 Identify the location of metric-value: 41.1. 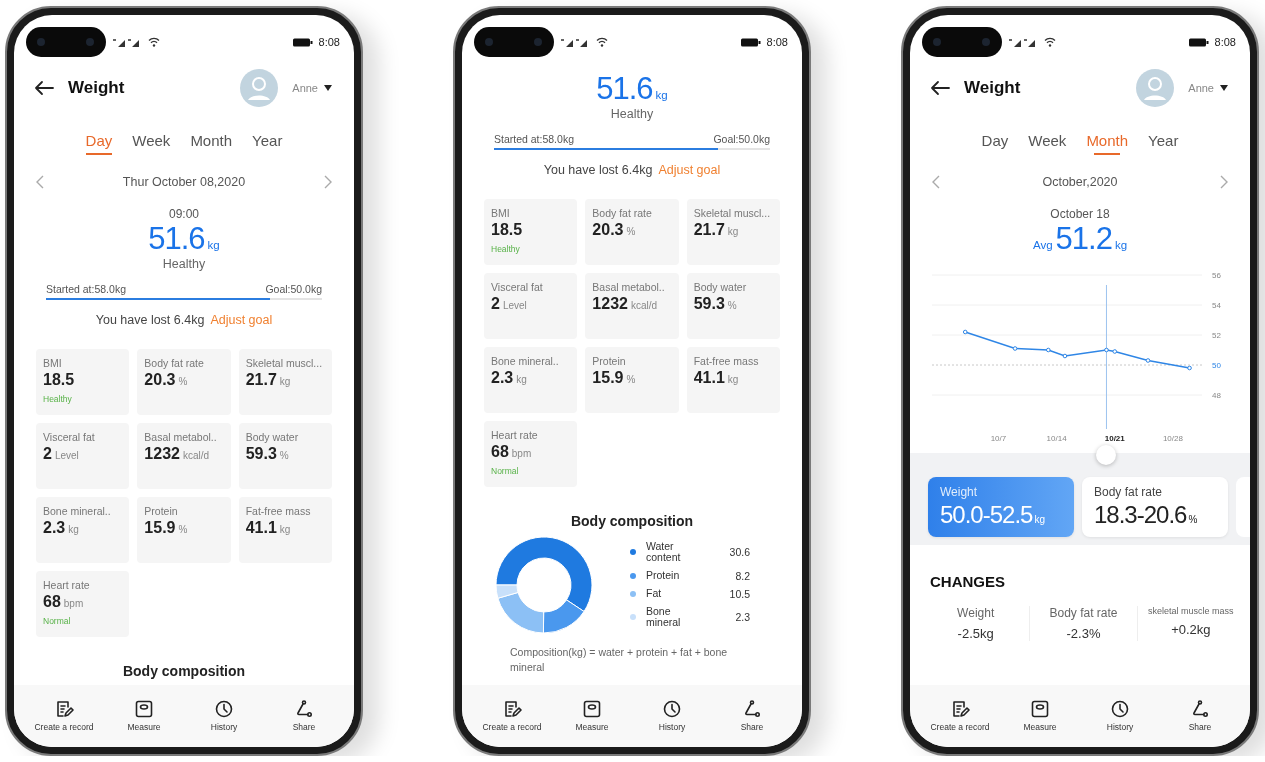
(261, 527).